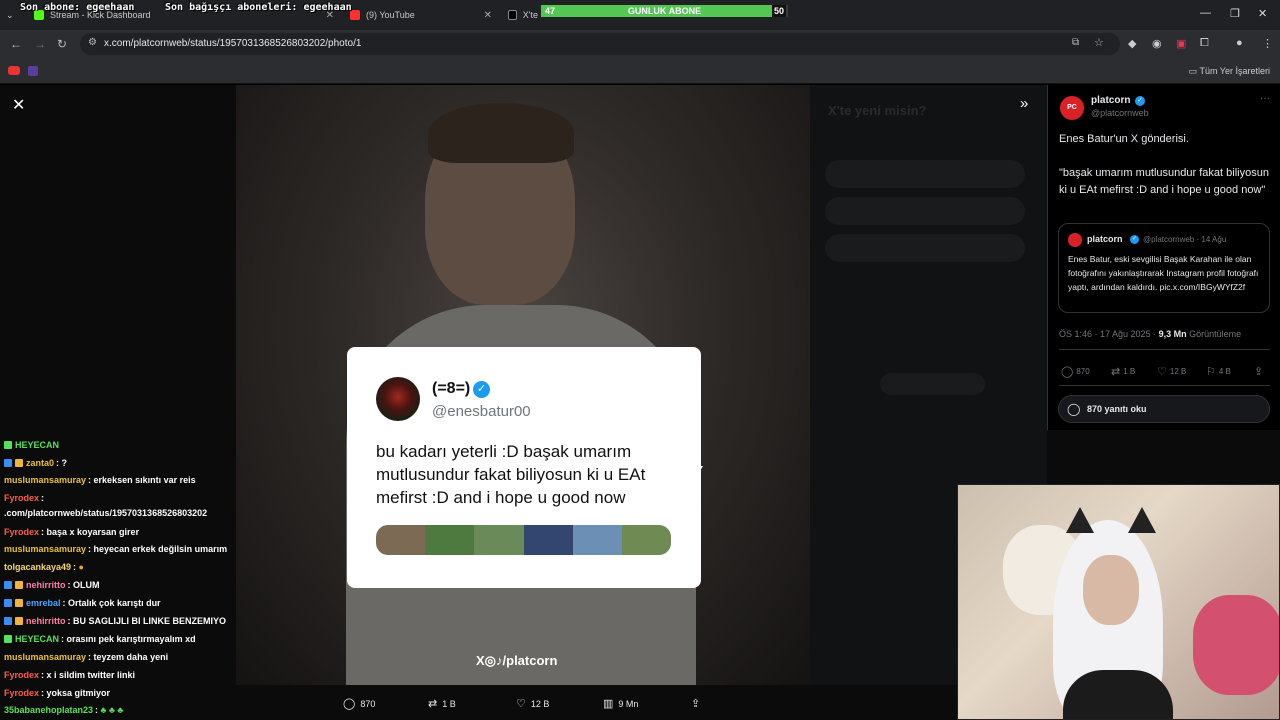 Image resolution: width=1280 pixels, height=720 pixels. Describe the element at coordinates (40, 44) in the screenshot. I see `forward-icon: →` at that location.